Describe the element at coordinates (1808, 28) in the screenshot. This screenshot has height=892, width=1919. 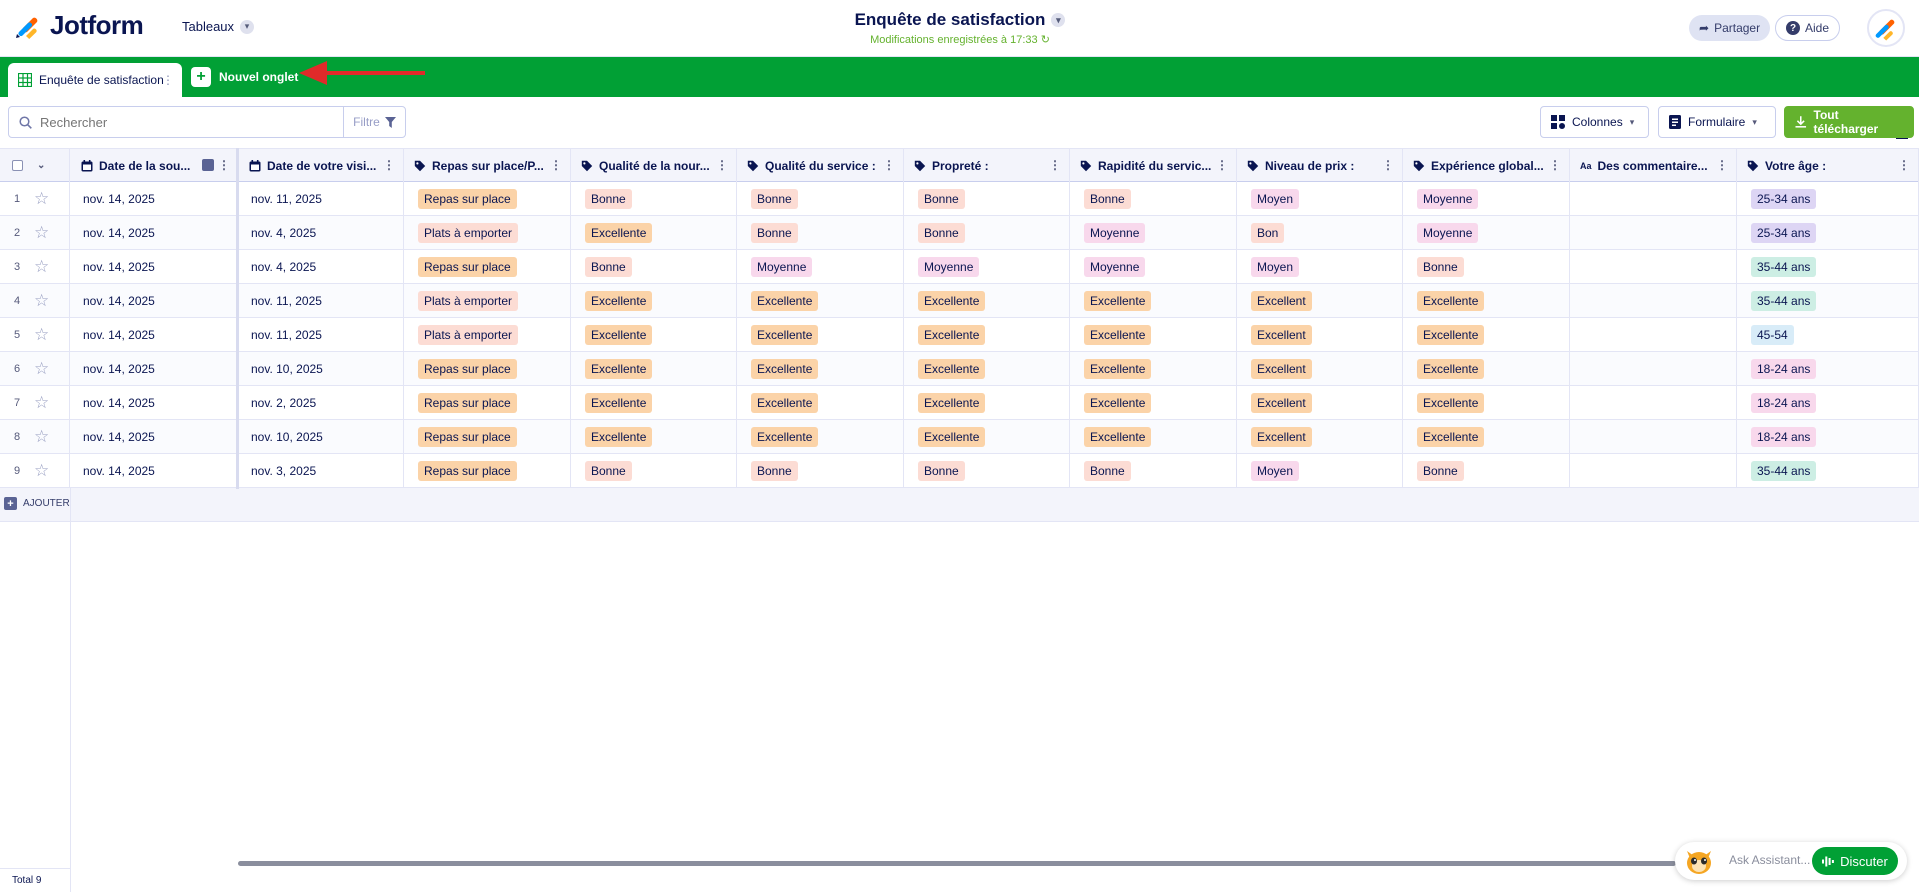
I see `help-button: ? Aide` at that location.